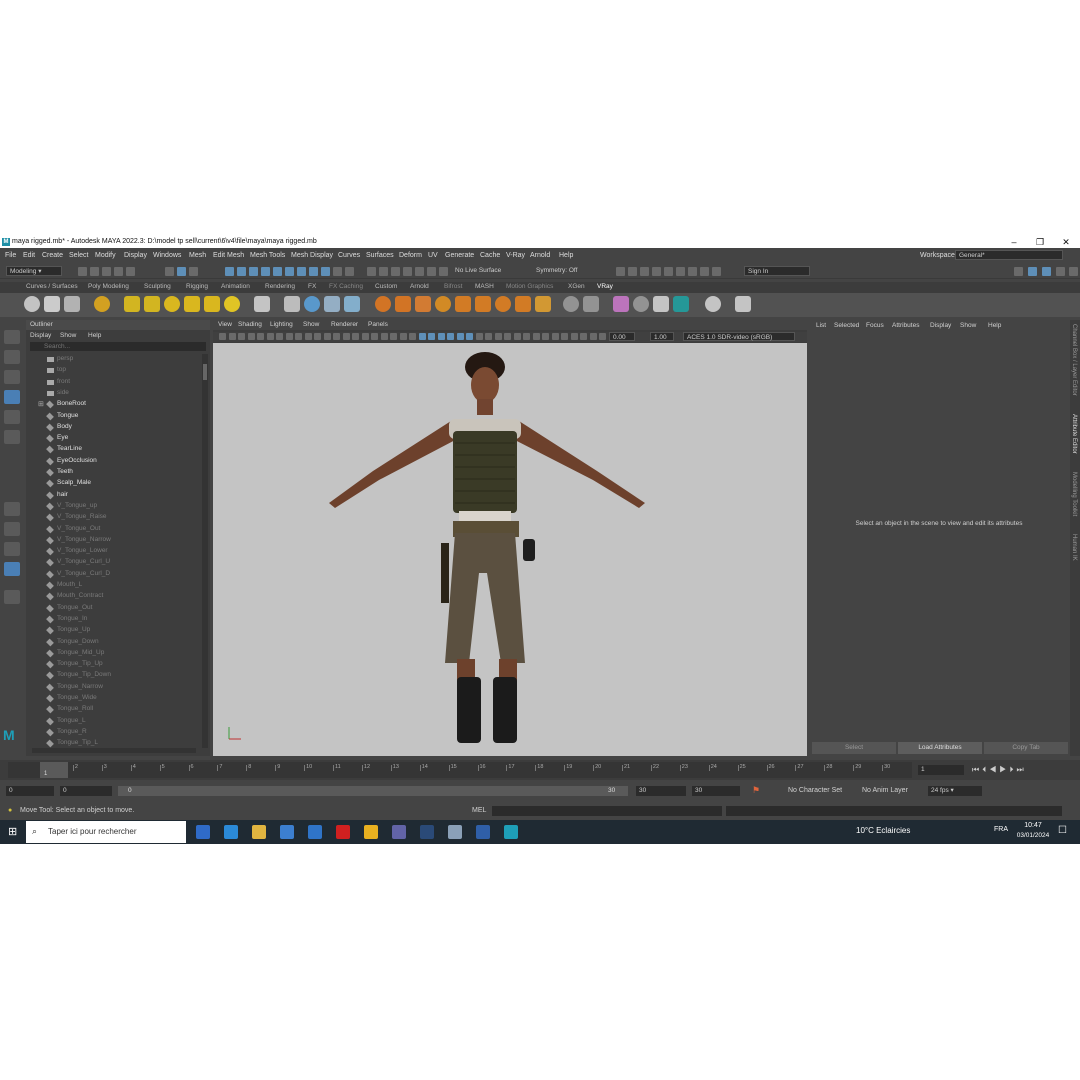 Image resolution: width=1080 pixels, height=1080 pixels. Describe the element at coordinates (562, 271) in the screenshot. I see `symmetry-field: Symmetry: Off` at that location.